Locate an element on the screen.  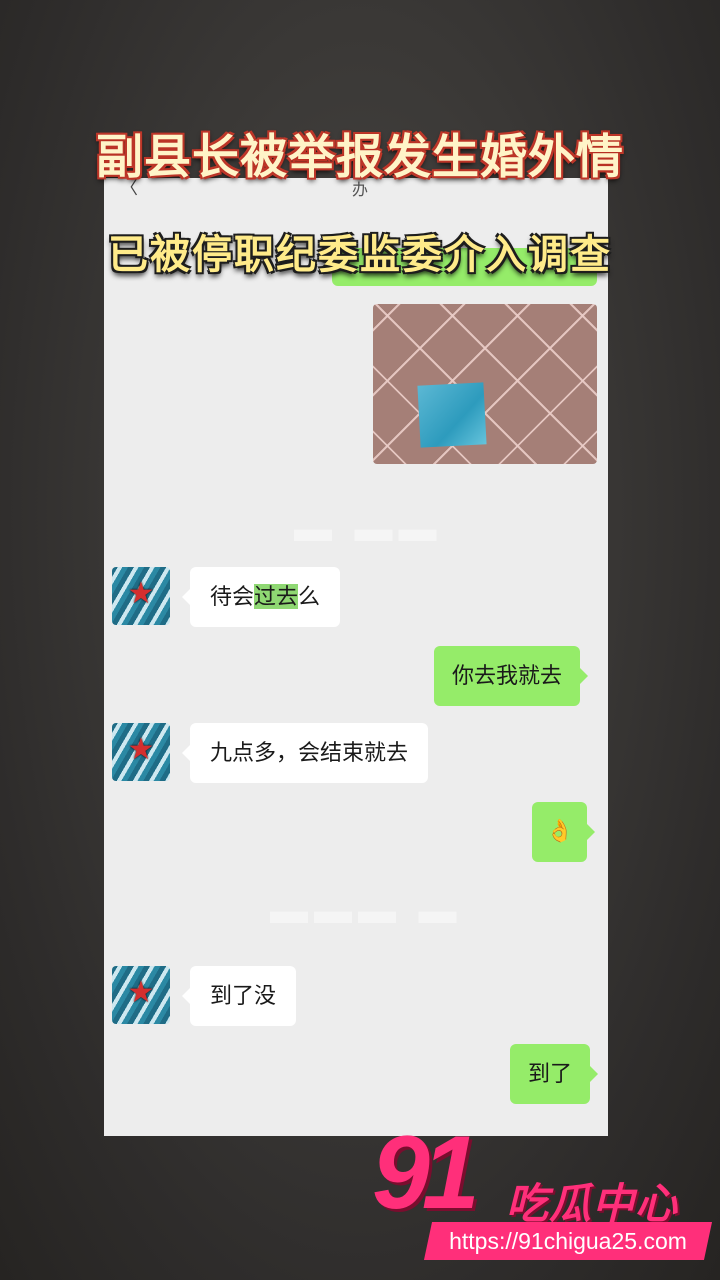
message-bubble-outgoing: 你去我就去 is located at coordinates (511, 676).